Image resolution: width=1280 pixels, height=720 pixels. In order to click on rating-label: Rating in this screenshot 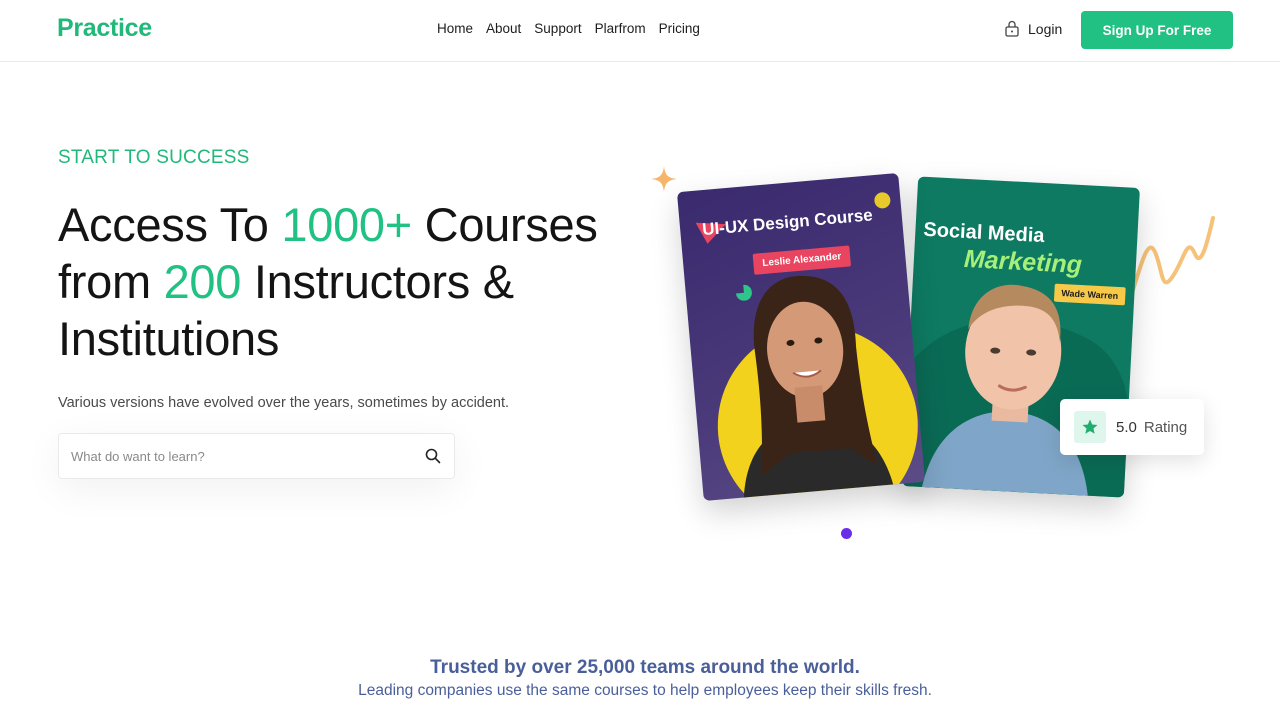, I will do `click(1165, 427)`.